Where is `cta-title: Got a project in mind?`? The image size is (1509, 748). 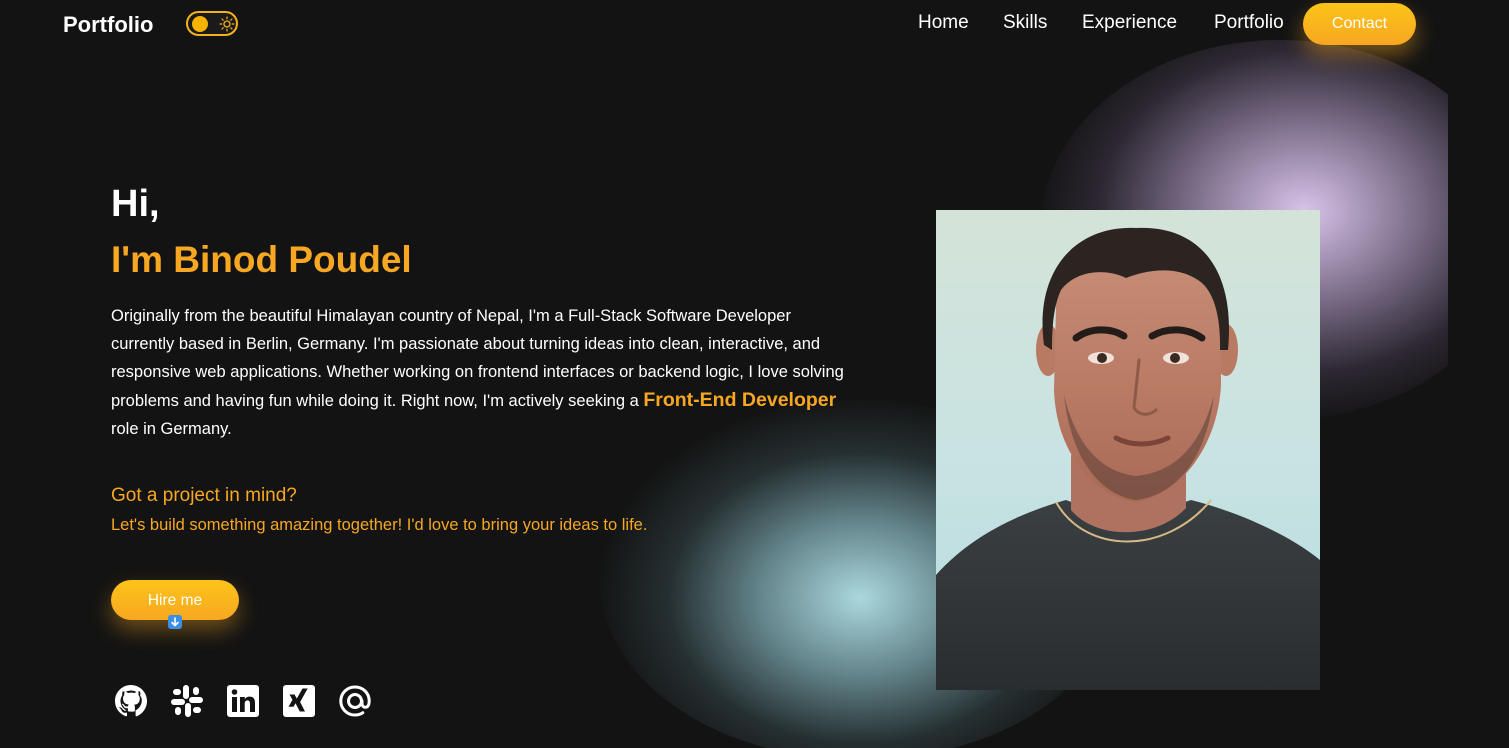 cta-title: Got a project in mind? is located at coordinates (204, 495).